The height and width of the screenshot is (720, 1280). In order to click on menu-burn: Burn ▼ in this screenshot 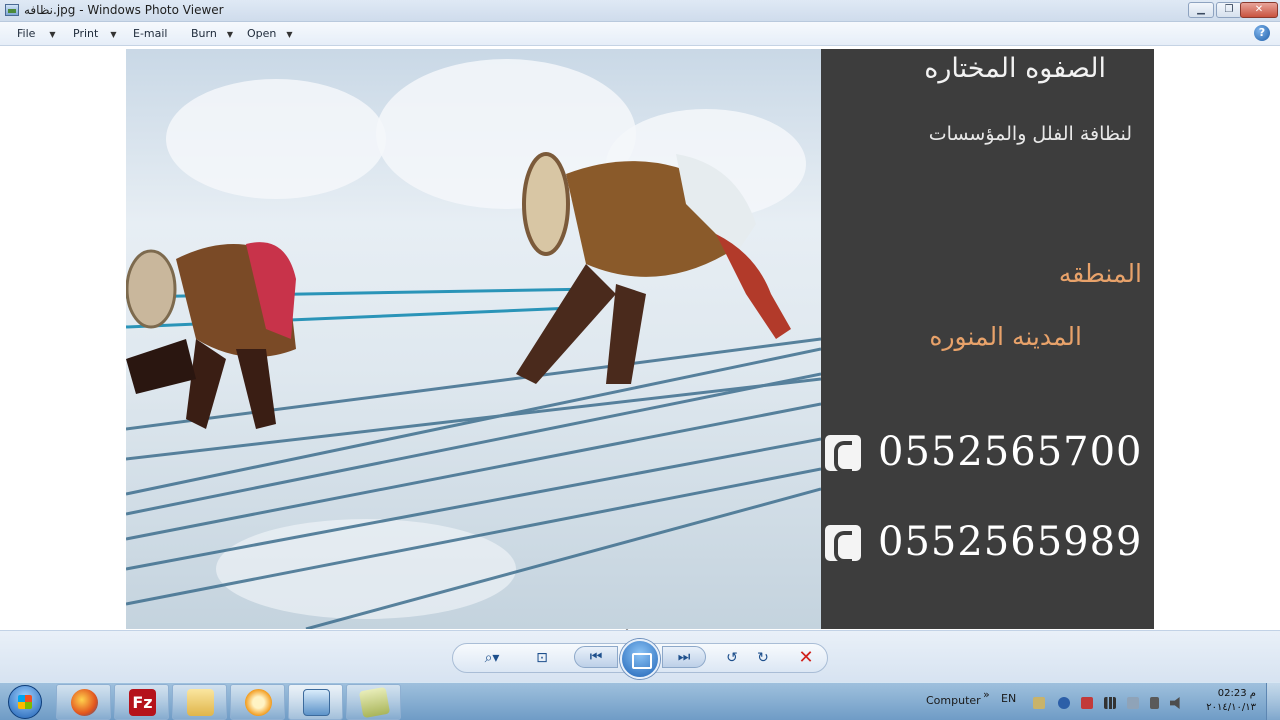, I will do `click(212, 33)`.